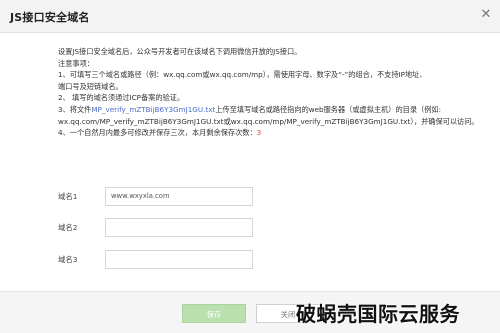 Image resolution: width=500 pixels, height=333 pixels. What do you see at coordinates (75, 109) in the screenshot?
I see `note-item-3-pre: 3、将文件` at bounding box center [75, 109].